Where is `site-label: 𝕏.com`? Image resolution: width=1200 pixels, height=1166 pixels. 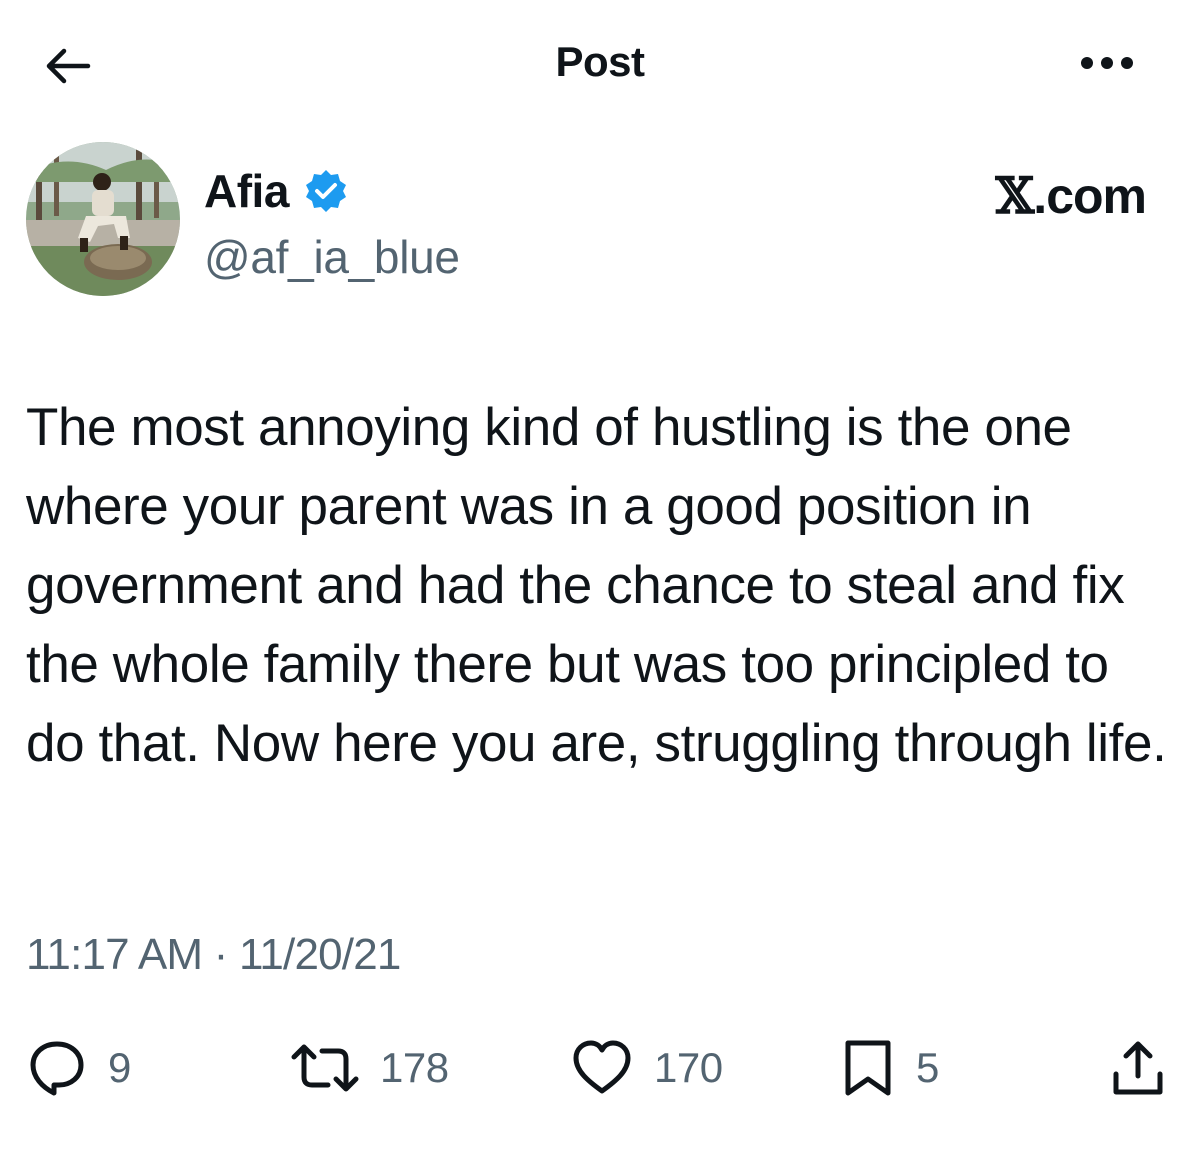
site-label: 𝕏.com is located at coordinates (1071, 195).